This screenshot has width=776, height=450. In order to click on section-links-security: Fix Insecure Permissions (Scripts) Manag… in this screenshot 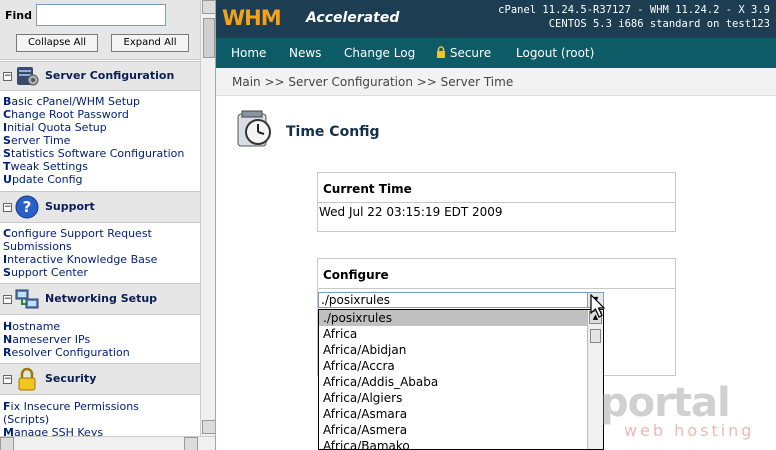, I will do `click(101, 419)`.